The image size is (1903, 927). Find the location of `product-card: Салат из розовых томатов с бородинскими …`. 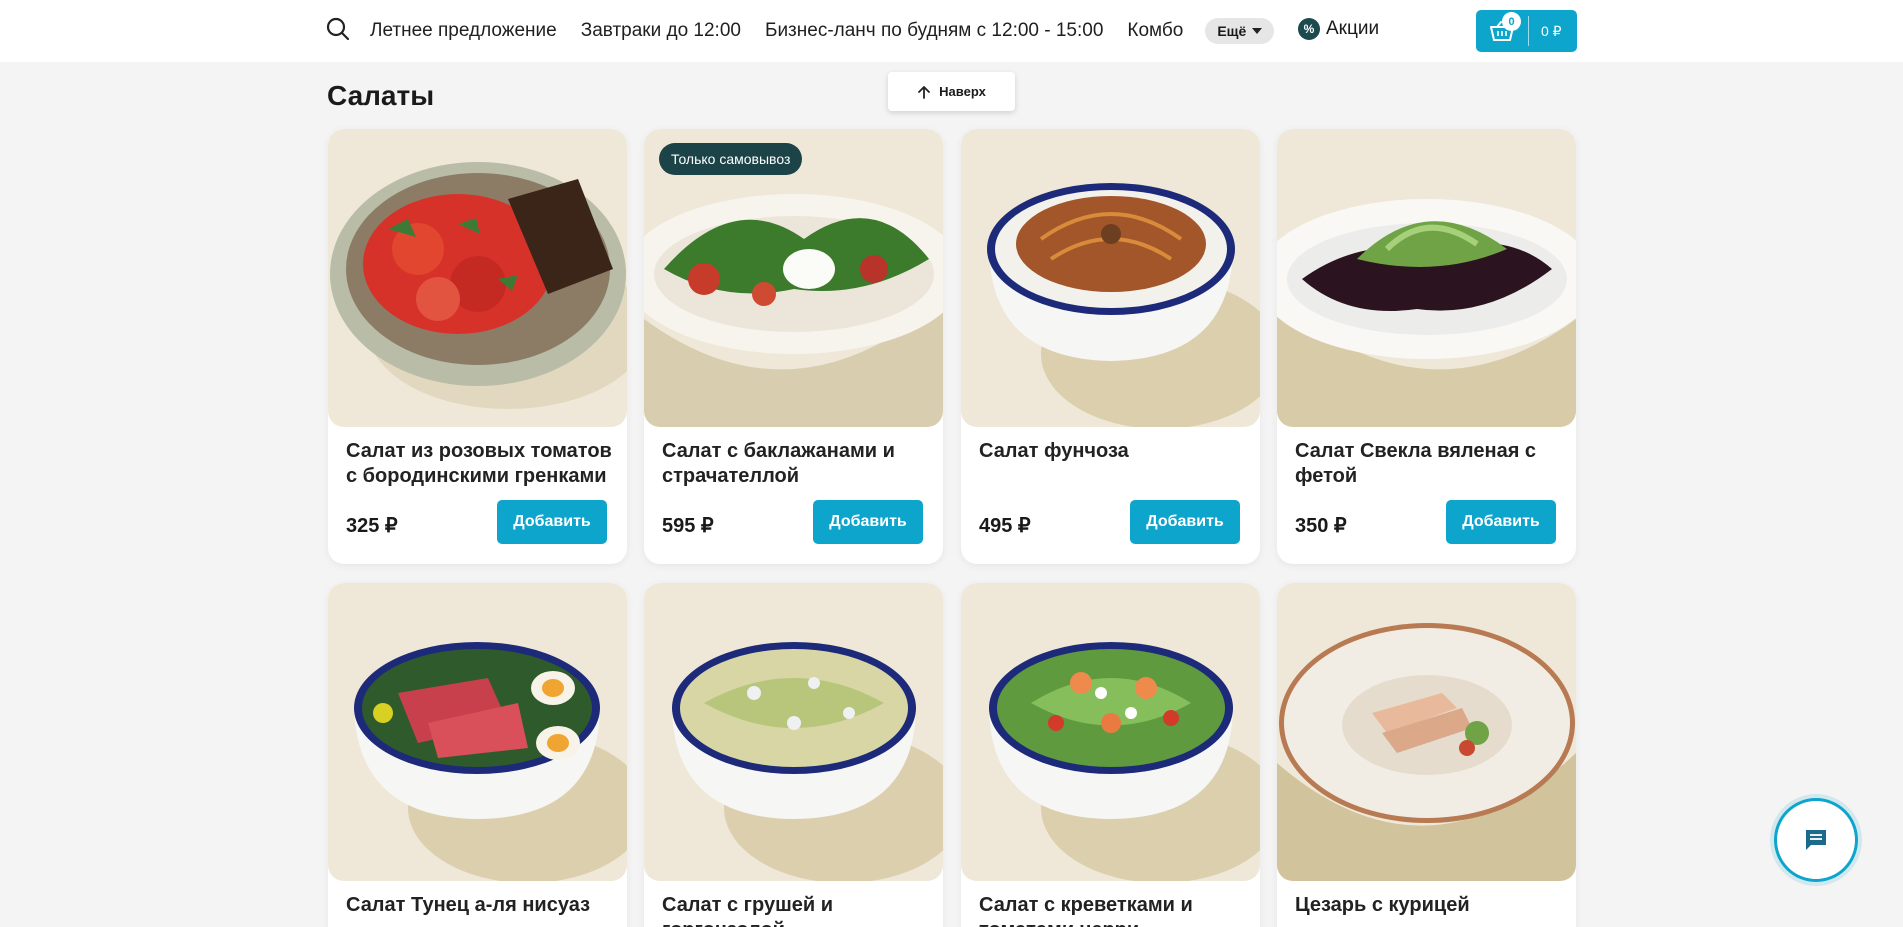

product-card: Салат из розовых томатов с бородинскими … is located at coordinates (477, 346).